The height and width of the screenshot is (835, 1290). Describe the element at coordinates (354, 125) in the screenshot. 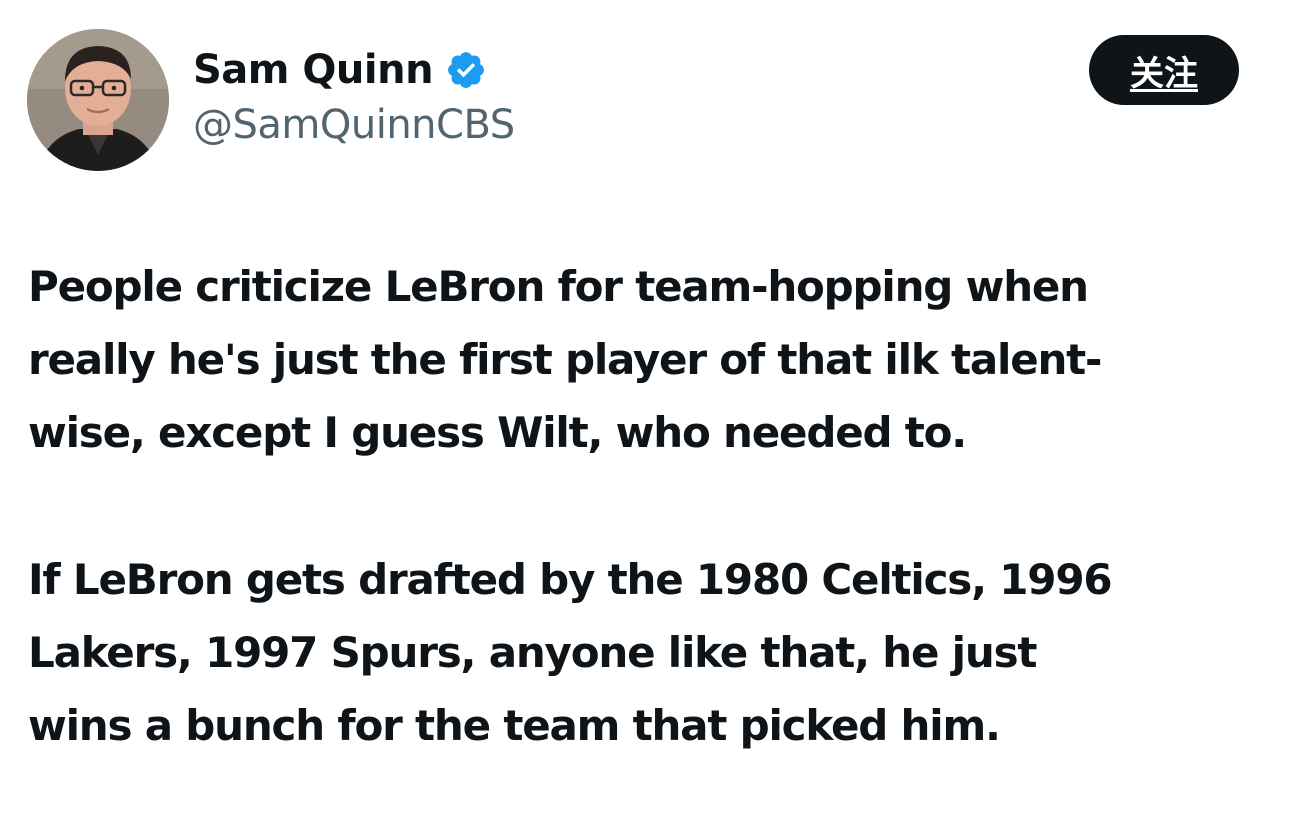

I see `author-handle: @SamQuinnCBS` at that location.